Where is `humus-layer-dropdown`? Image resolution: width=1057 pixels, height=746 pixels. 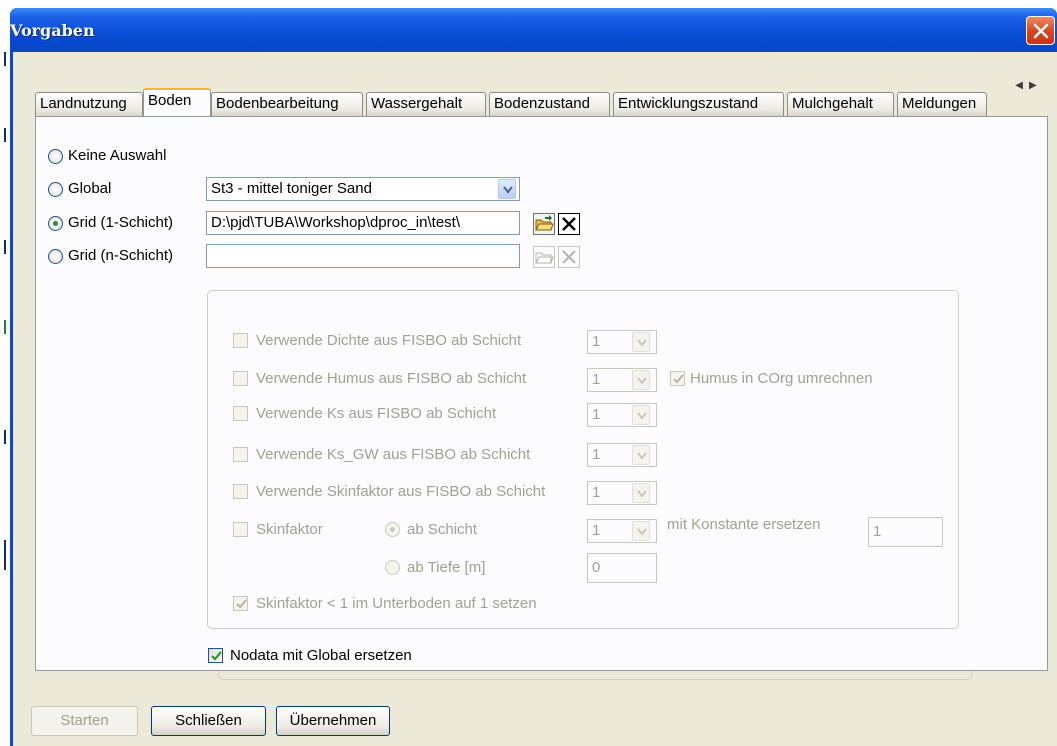 humus-layer-dropdown is located at coordinates (641, 380).